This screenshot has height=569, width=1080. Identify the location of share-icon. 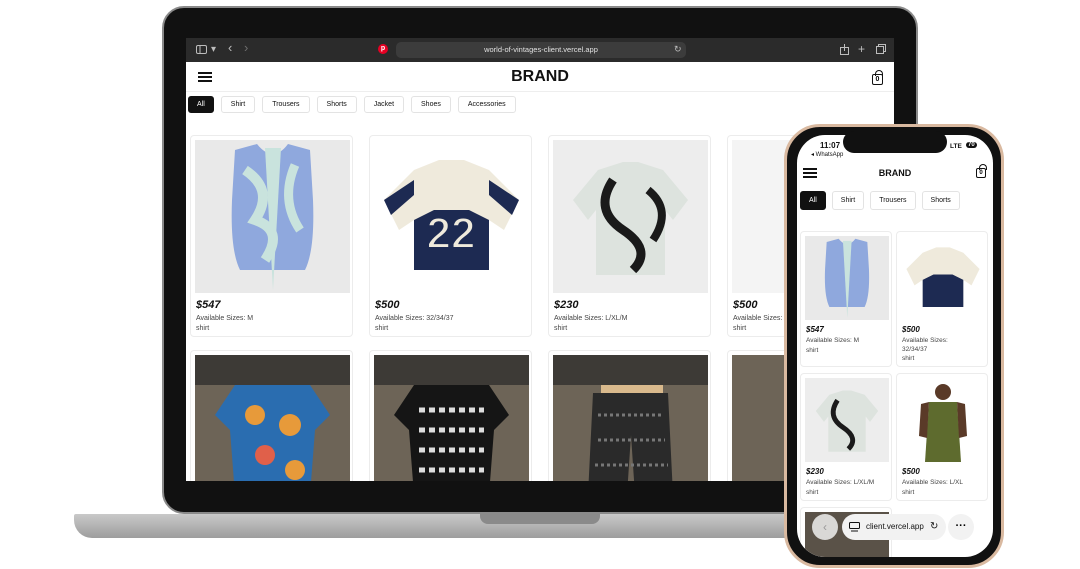
(844, 49).